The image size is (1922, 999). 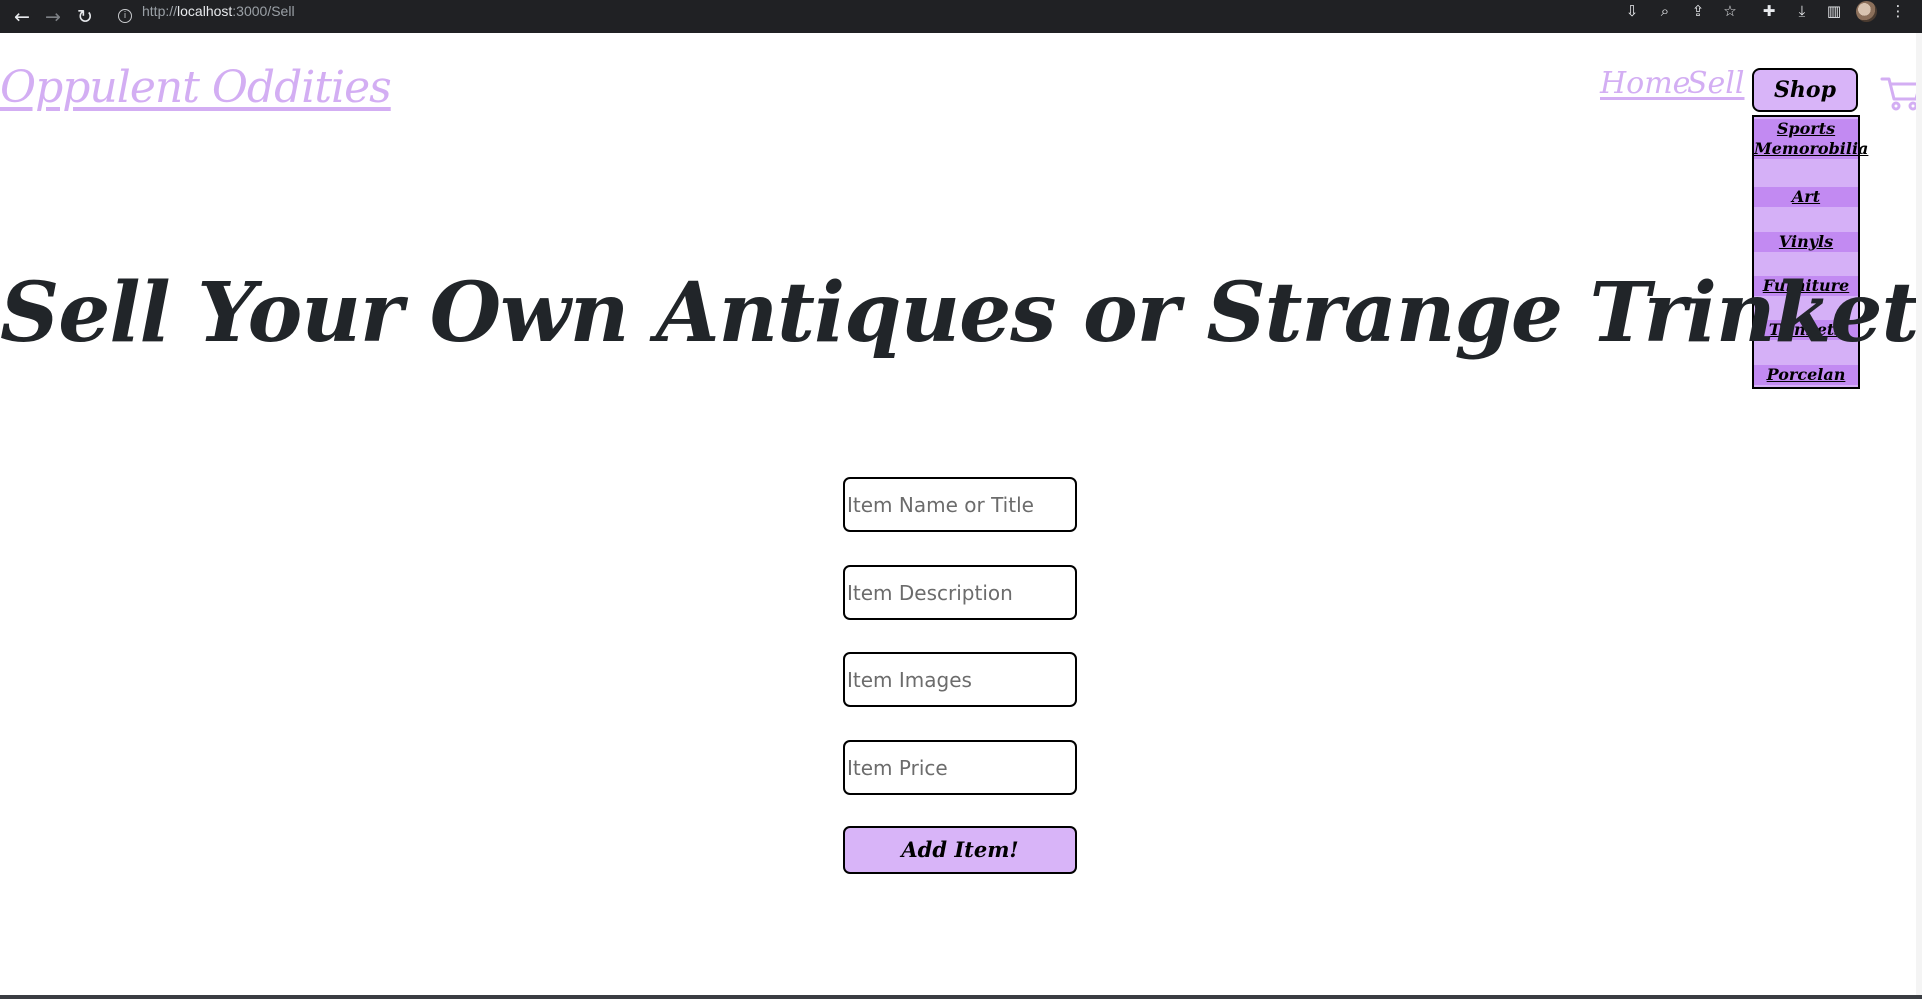 I want to click on site-logo-link: Oppulent Oddities, so click(x=196, y=87).